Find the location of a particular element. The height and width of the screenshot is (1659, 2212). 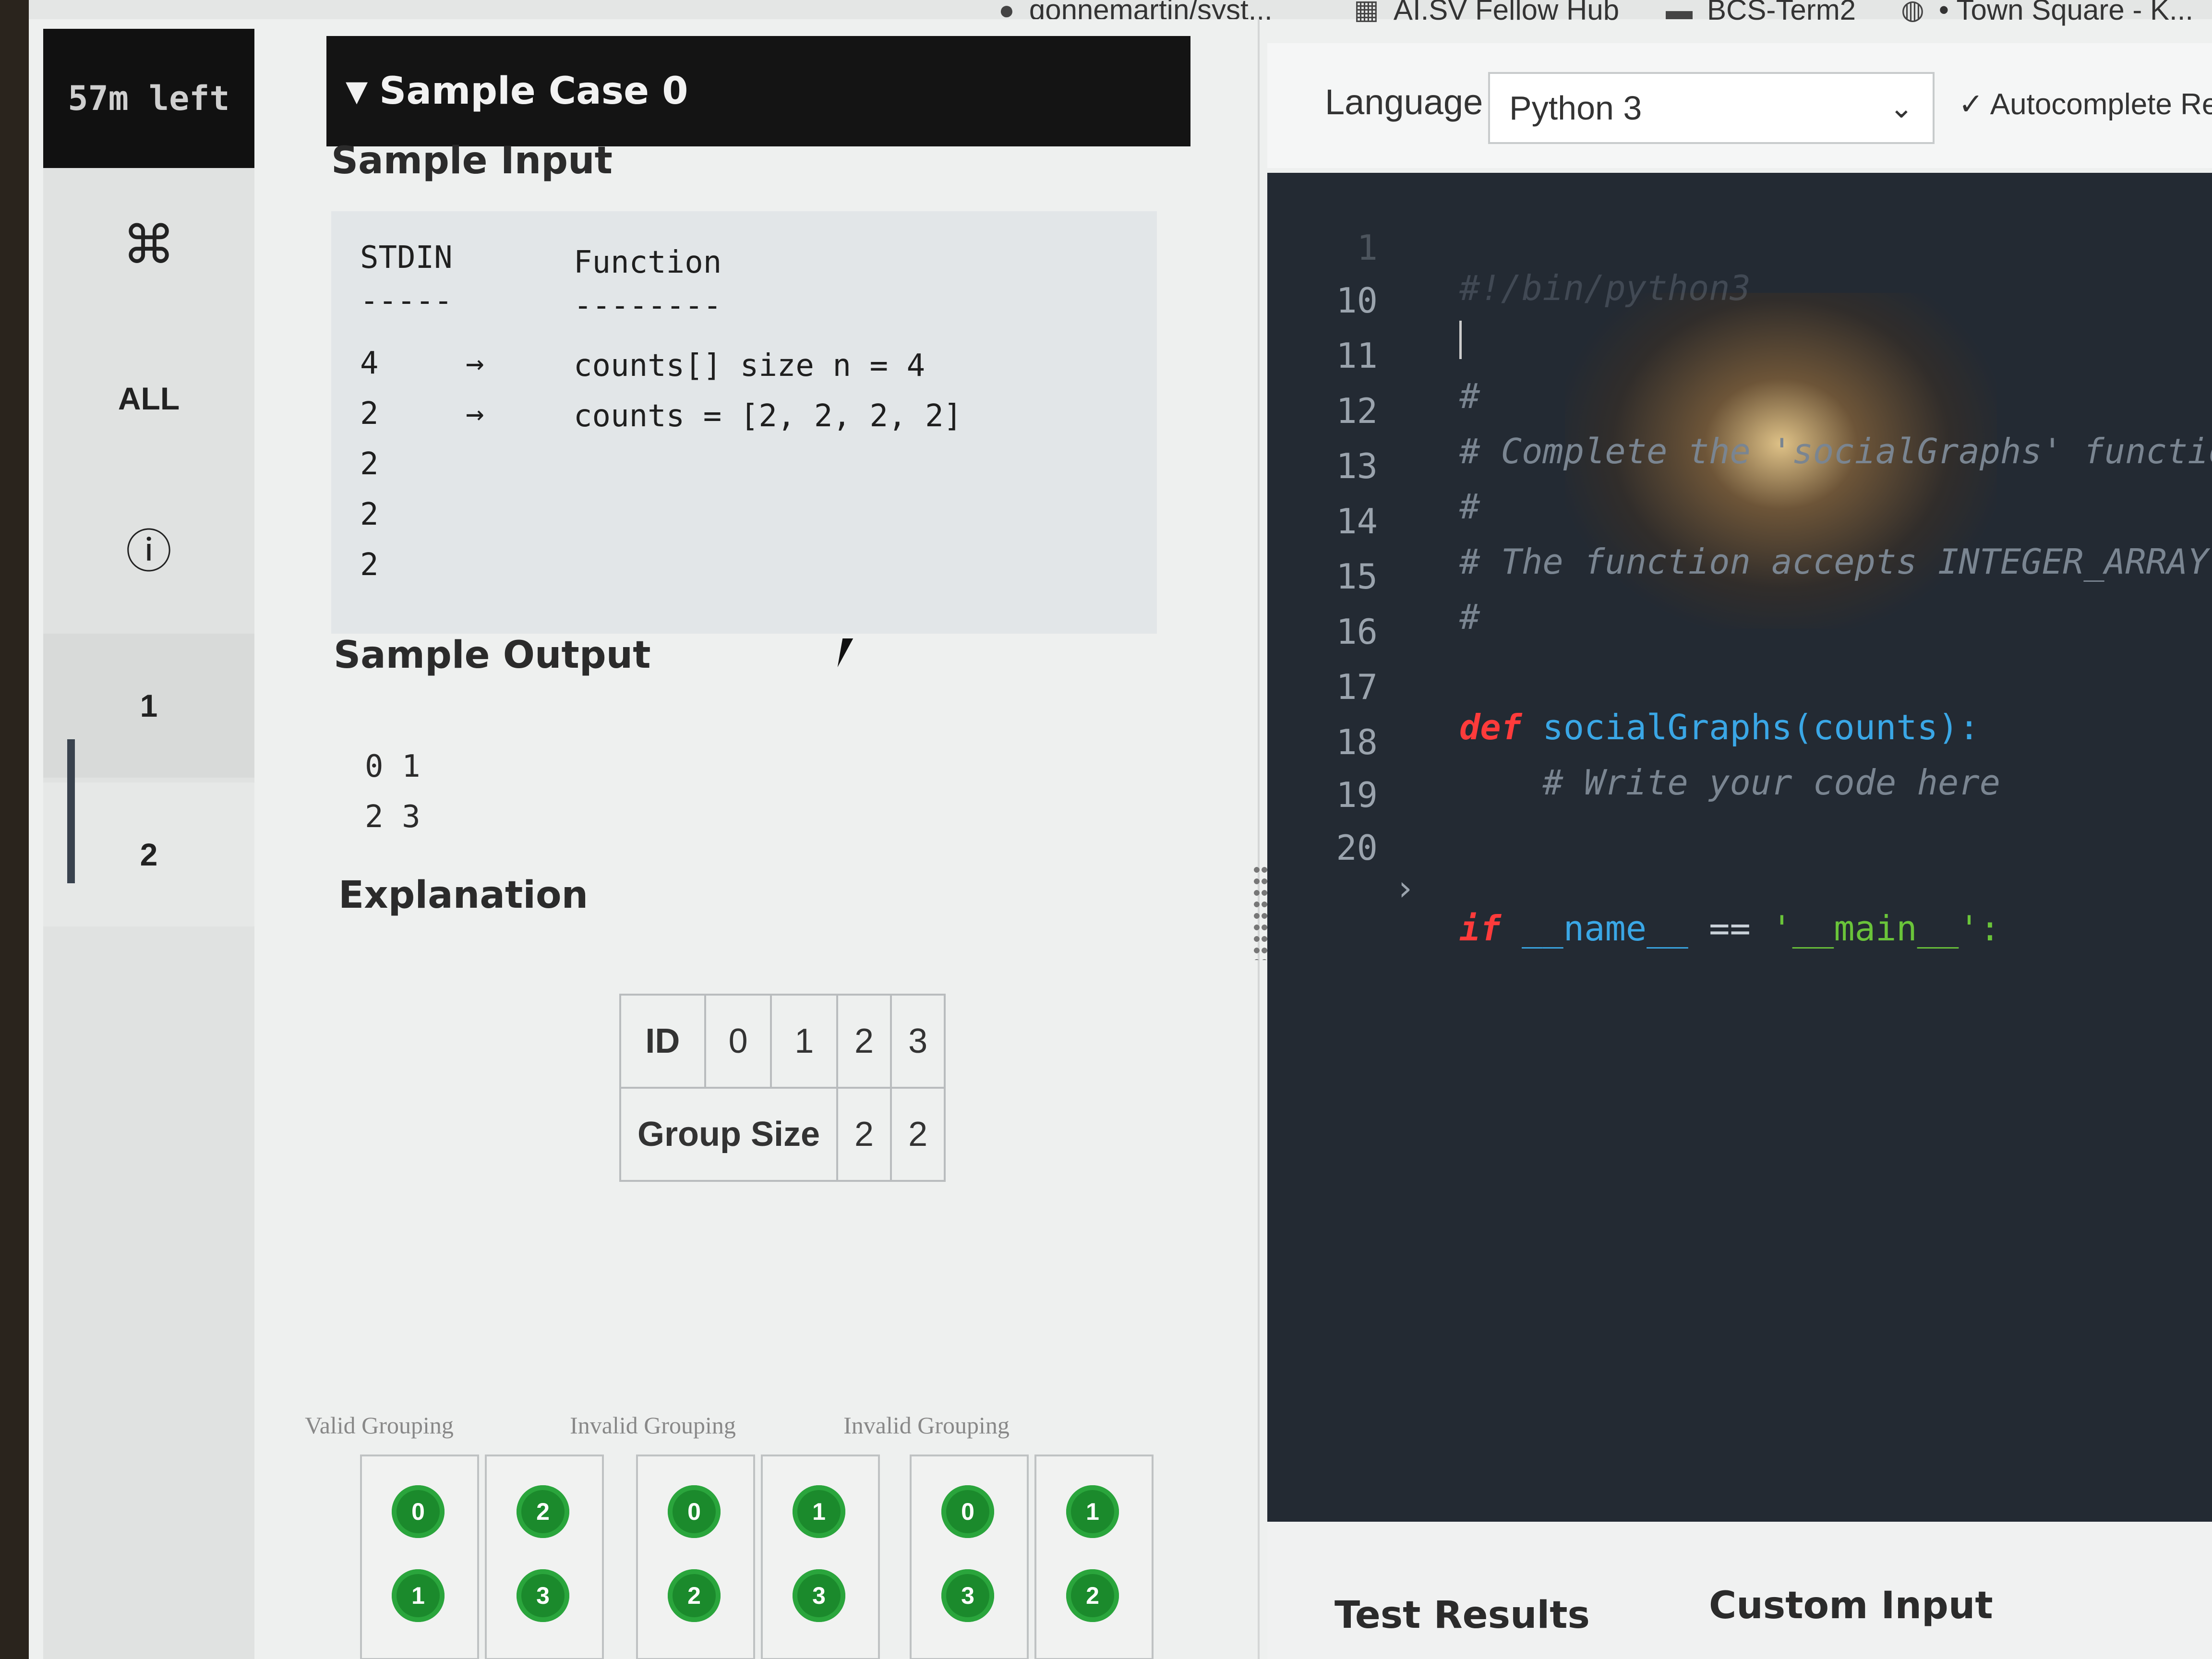

explanation-title: Explanation is located at coordinates (463, 895).